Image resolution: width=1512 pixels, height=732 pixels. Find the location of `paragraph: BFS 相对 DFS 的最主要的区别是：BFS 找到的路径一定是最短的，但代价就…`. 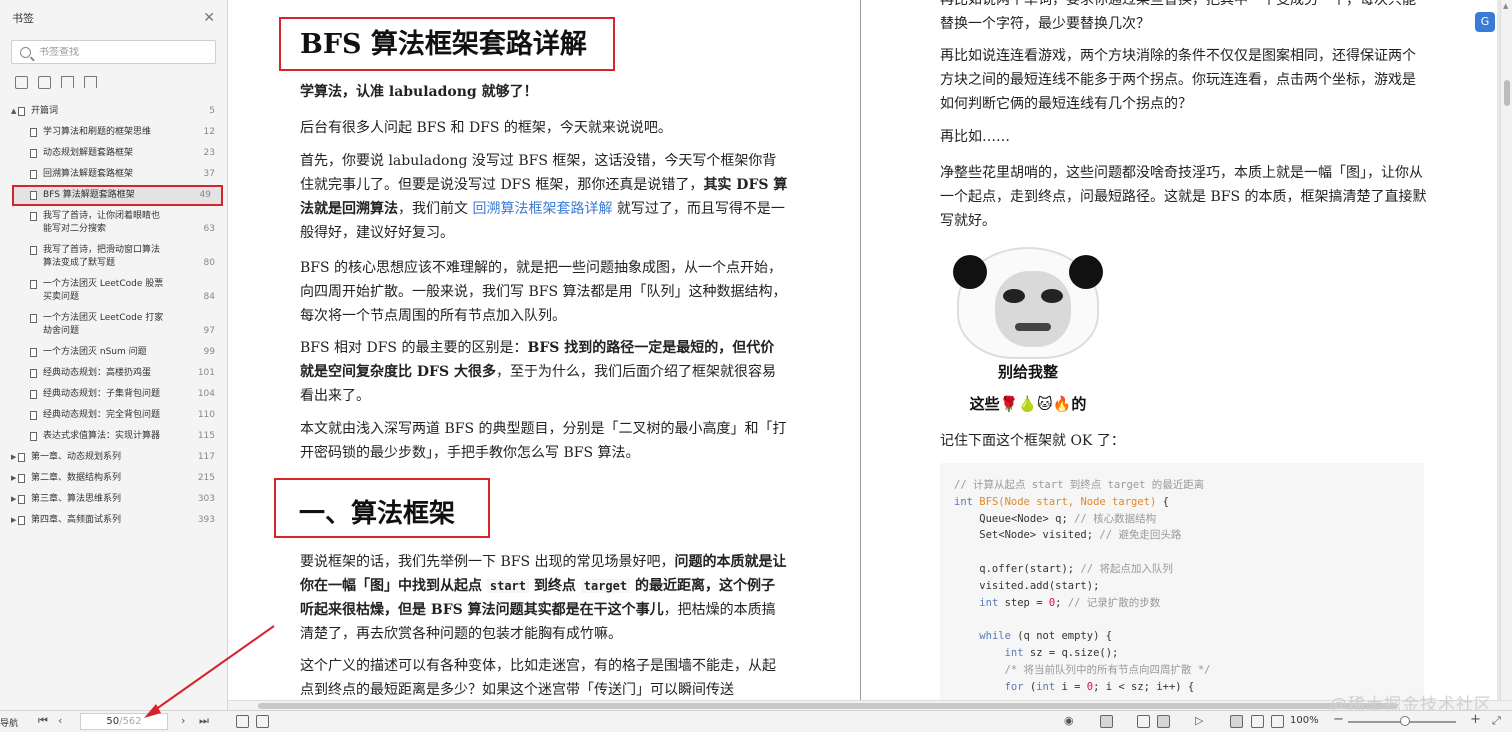

paragraph: BFS 相对 DFS 的最主要的区别是：BFS 找到的路径一定是最短的，但代价就… is located at coordinates (538, 372).